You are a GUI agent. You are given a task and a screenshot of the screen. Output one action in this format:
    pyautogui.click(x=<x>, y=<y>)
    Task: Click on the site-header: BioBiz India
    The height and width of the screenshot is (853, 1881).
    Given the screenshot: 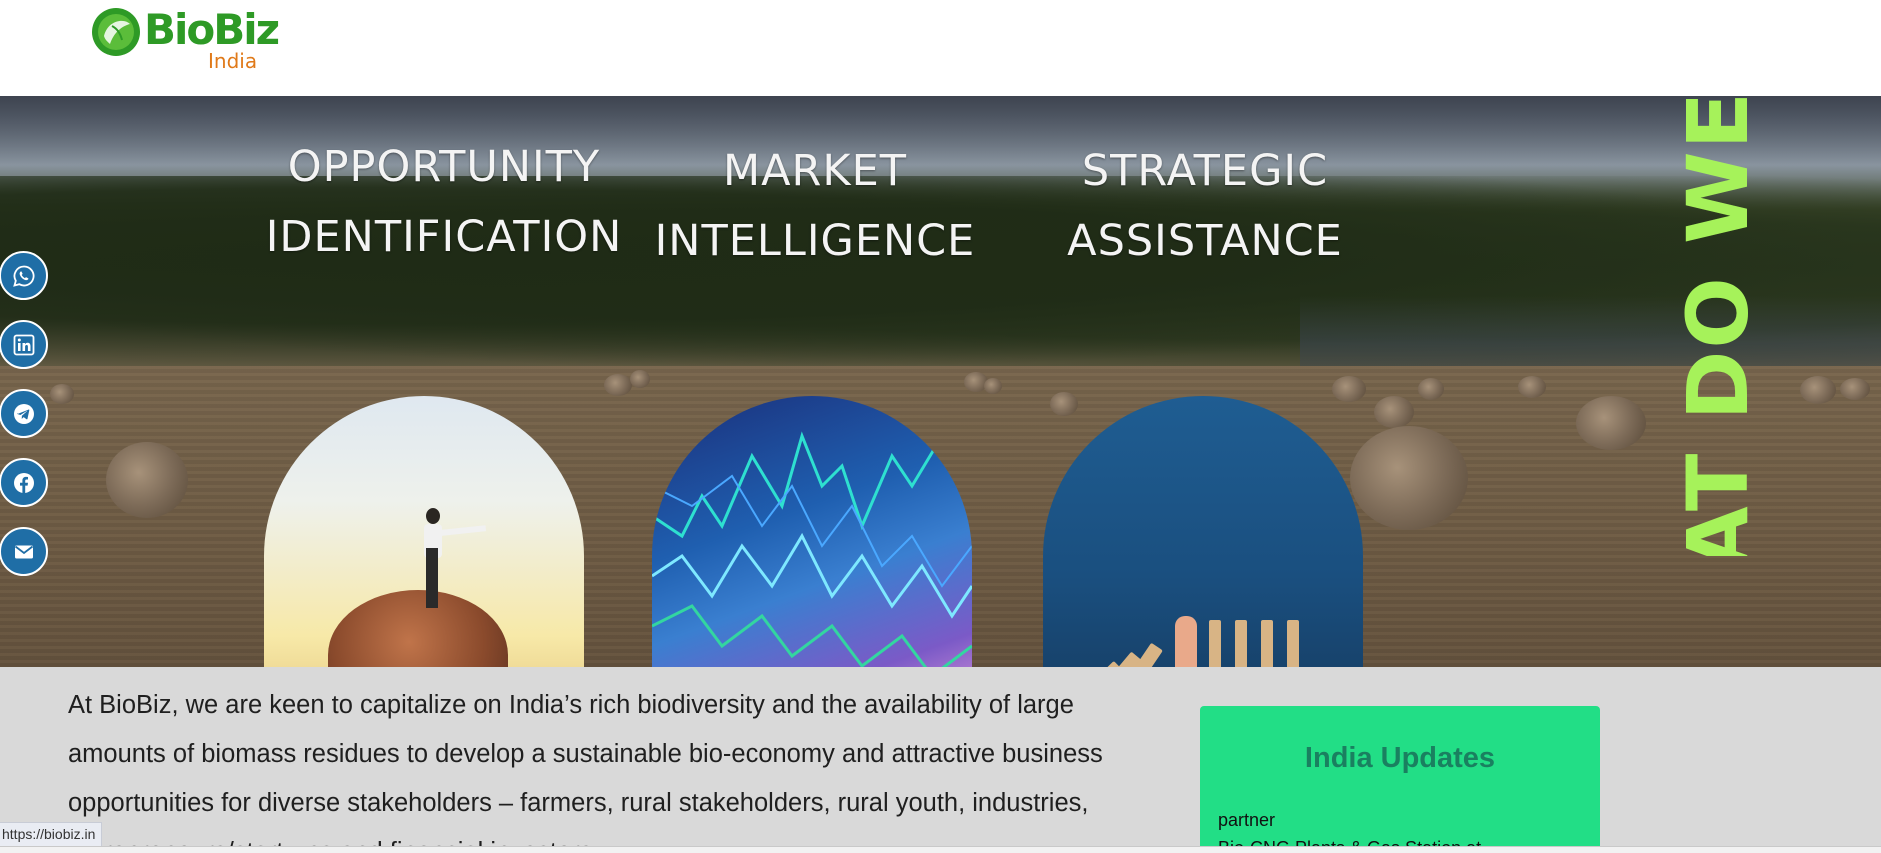 What is the action you would take?
    pyautogui.click(x=940, y=48)
    